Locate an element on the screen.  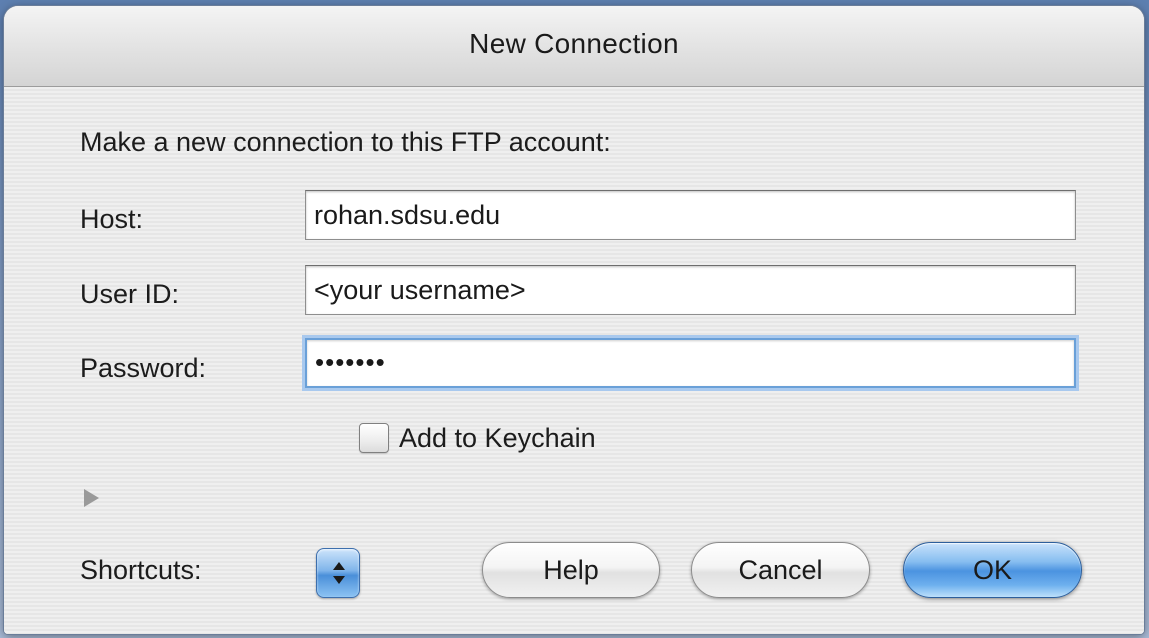
keychain-row: Add to Keychain is located at coordinates (477, 438).